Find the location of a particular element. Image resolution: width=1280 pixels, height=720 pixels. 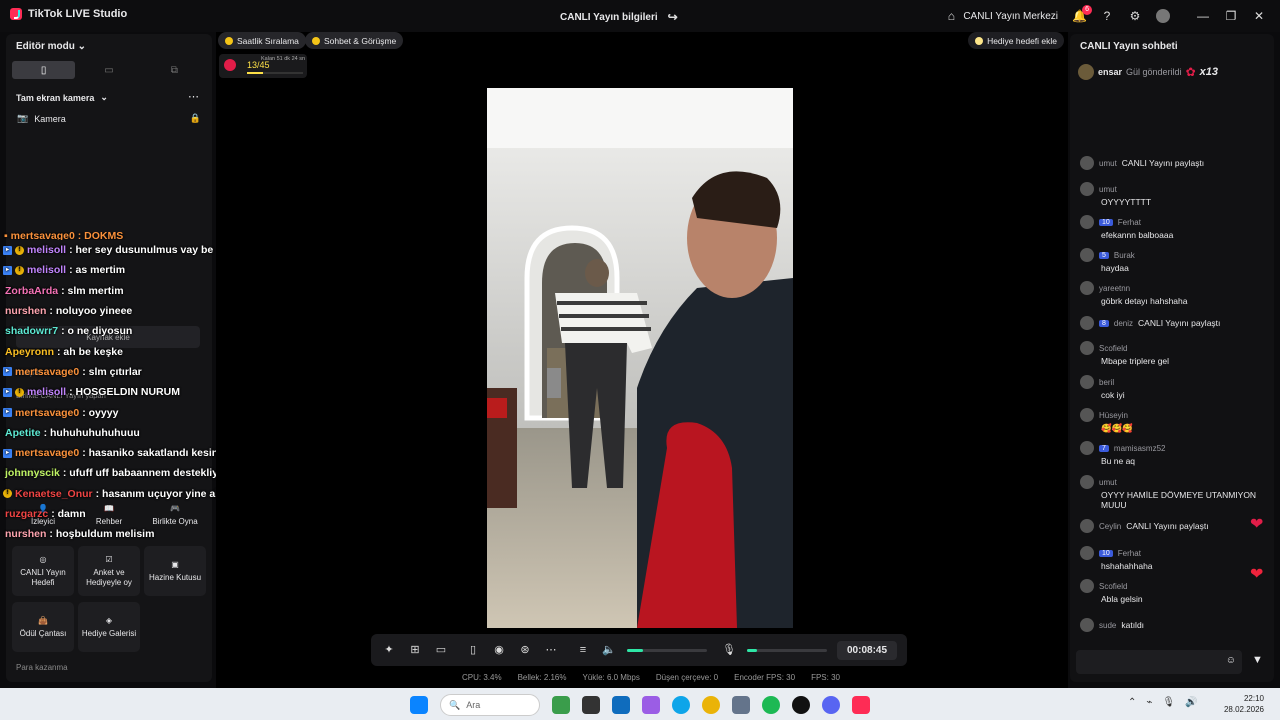

chat-meetup-button: Sohbet & Görüşme is located at coordinates (354, 40).